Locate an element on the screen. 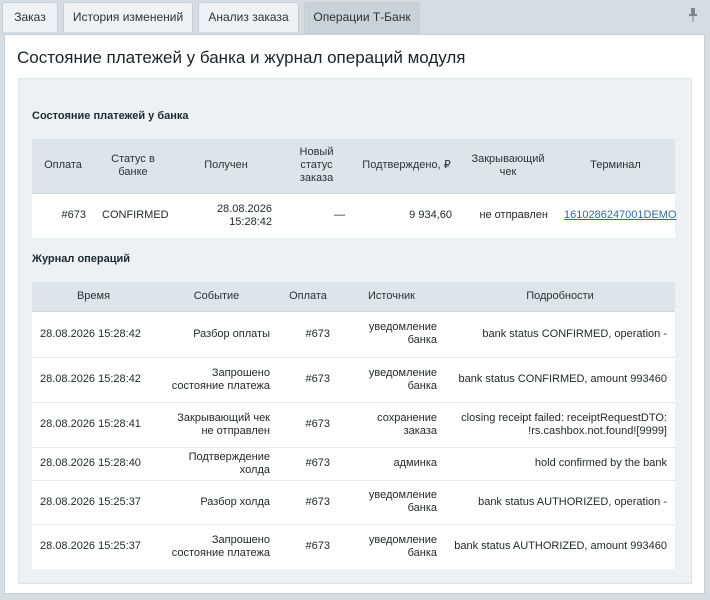  time-cell: 28.08.2026 15:28:40 is located at coordinates (93, 464).